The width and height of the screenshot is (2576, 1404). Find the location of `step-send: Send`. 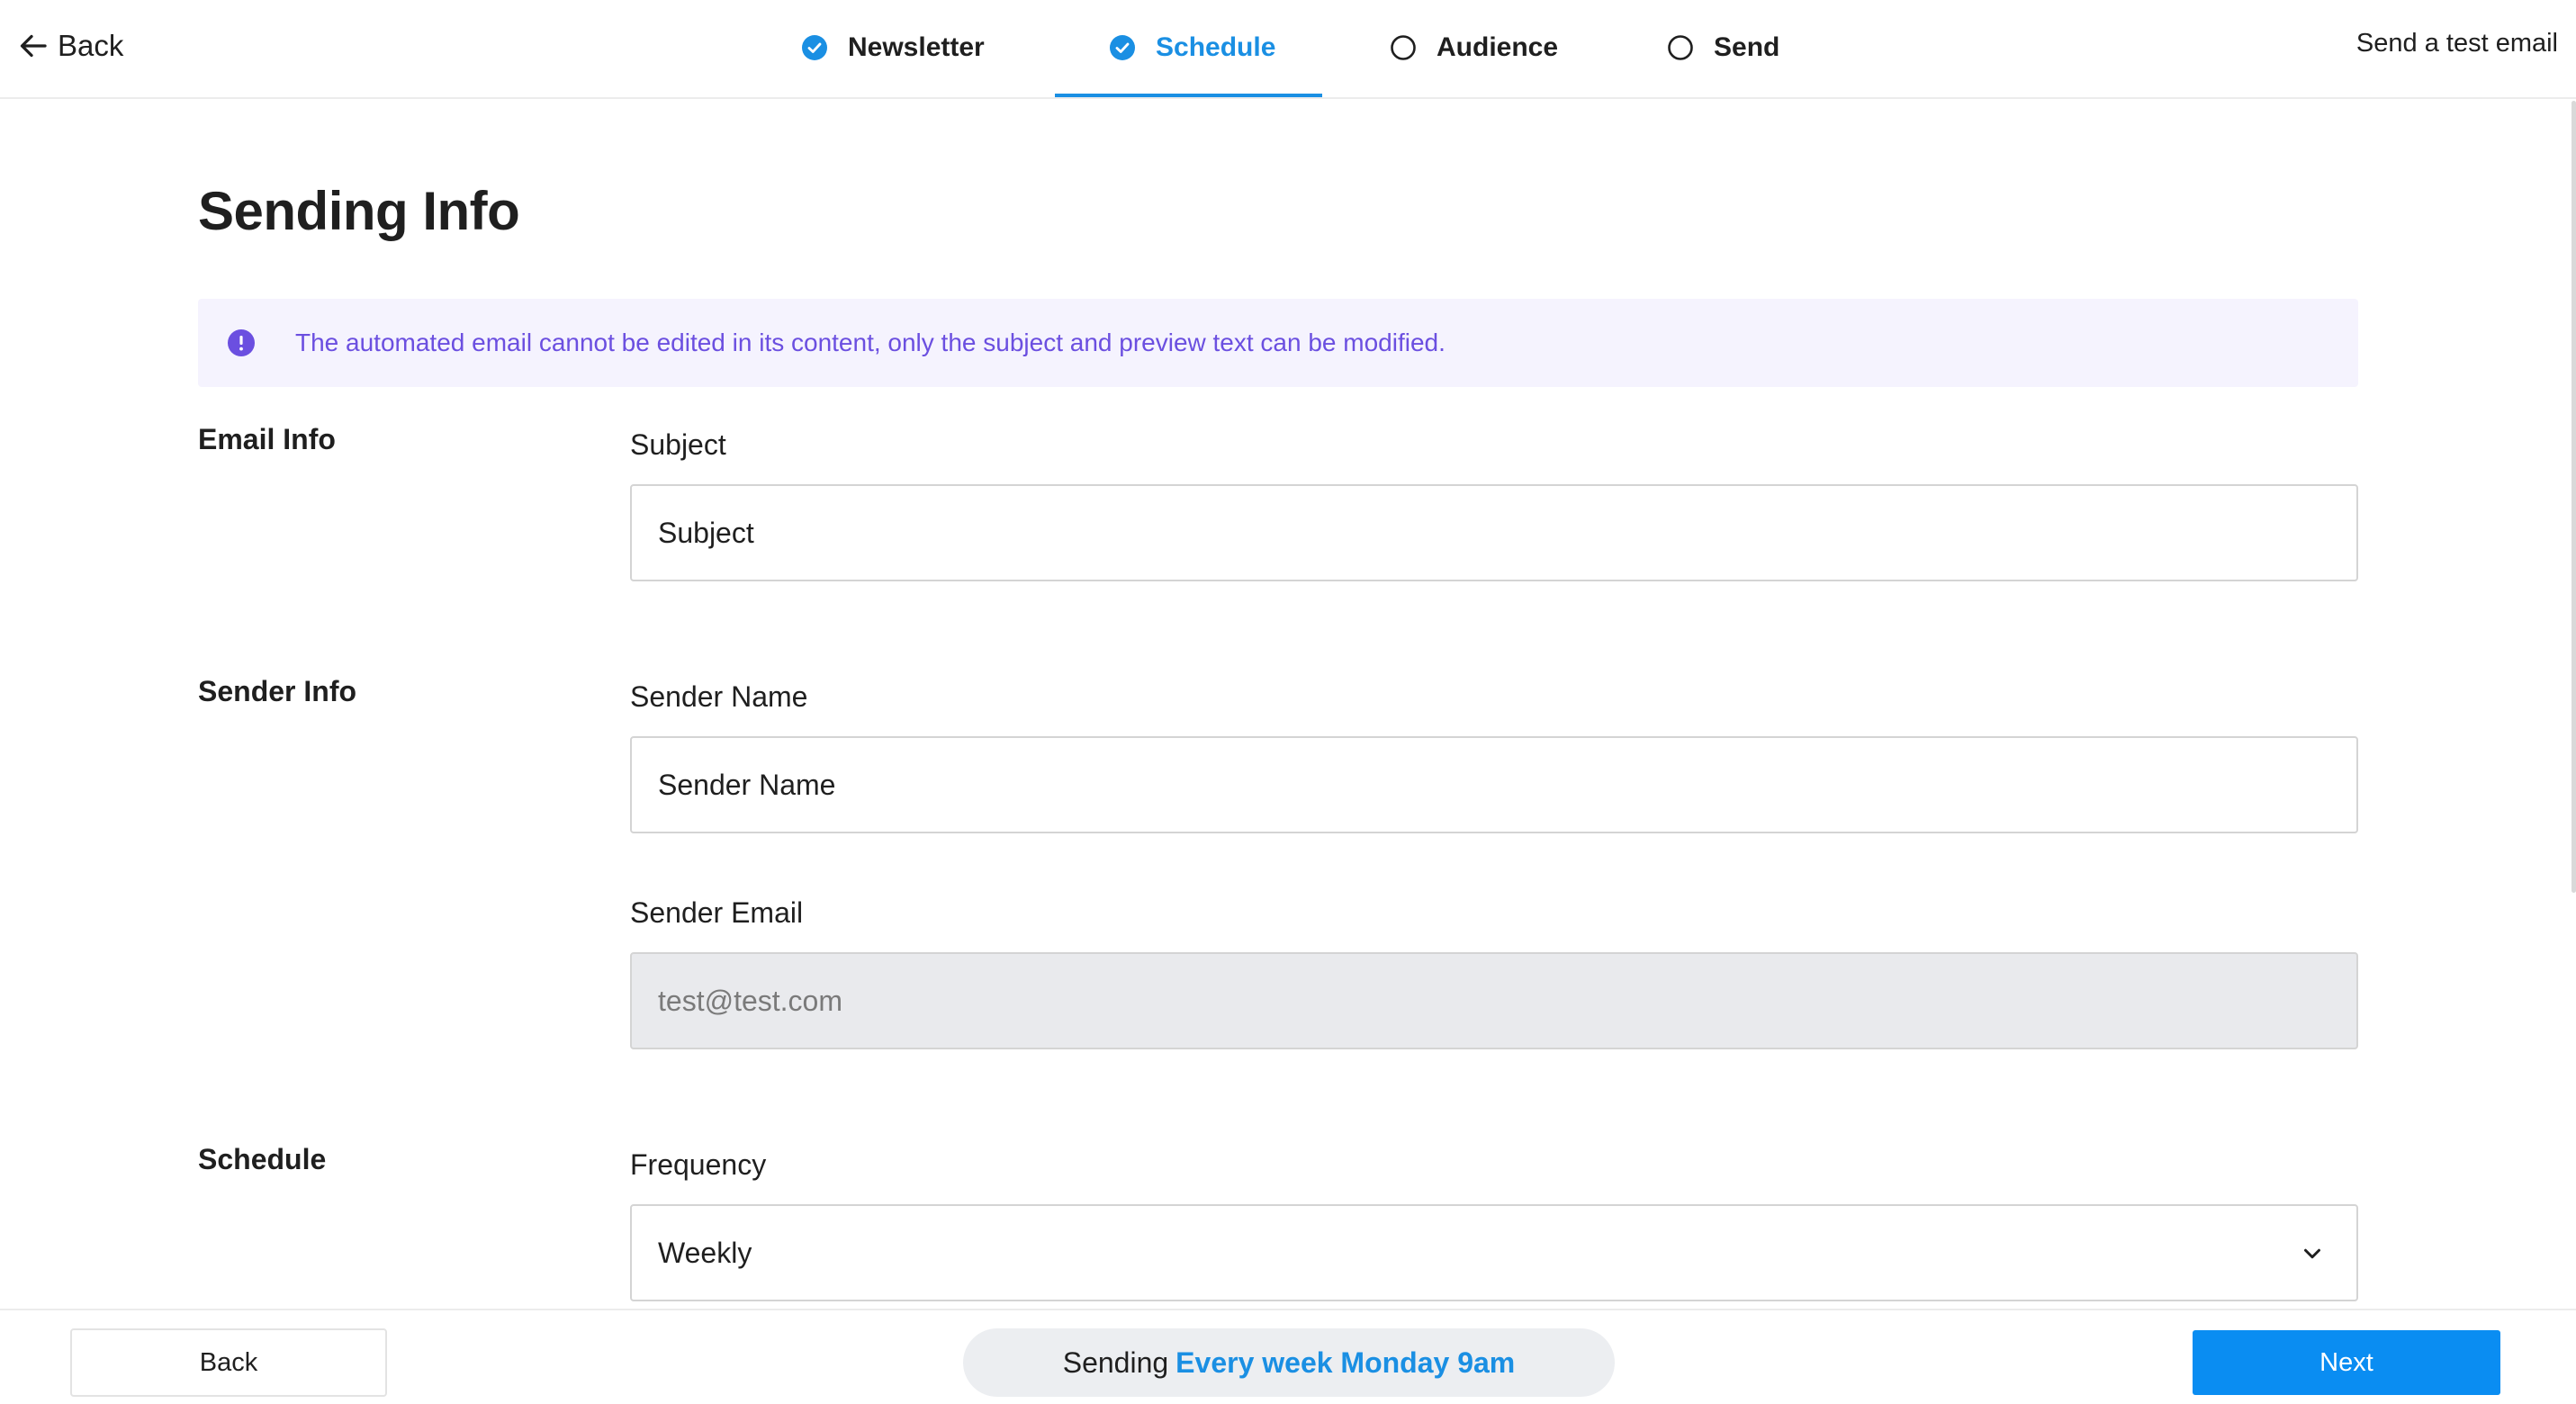

step-send: Send is located at coordinates (1723, 49).